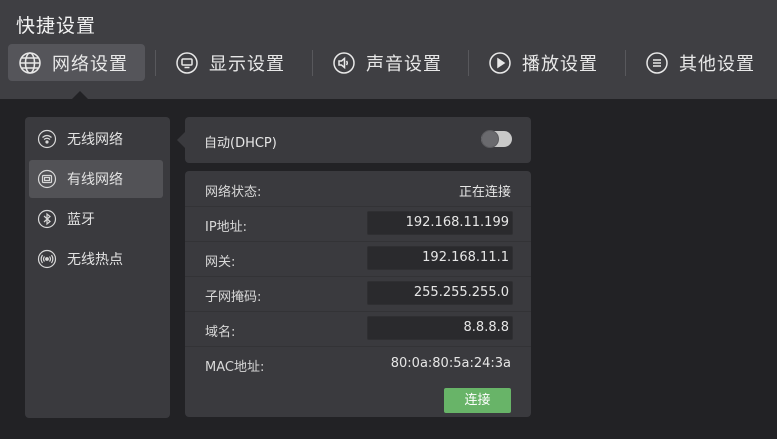  Describe the element at coordinates (233, 192) in the screenshot. I see `status-label: 网络状态:` at that location.